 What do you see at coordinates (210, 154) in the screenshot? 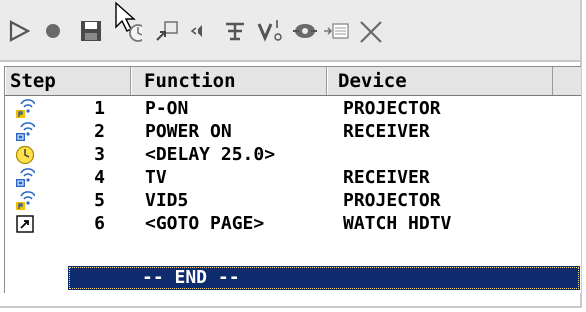
I see `step-function: <DELAY 25.0>` at bounding box center [210, 154].